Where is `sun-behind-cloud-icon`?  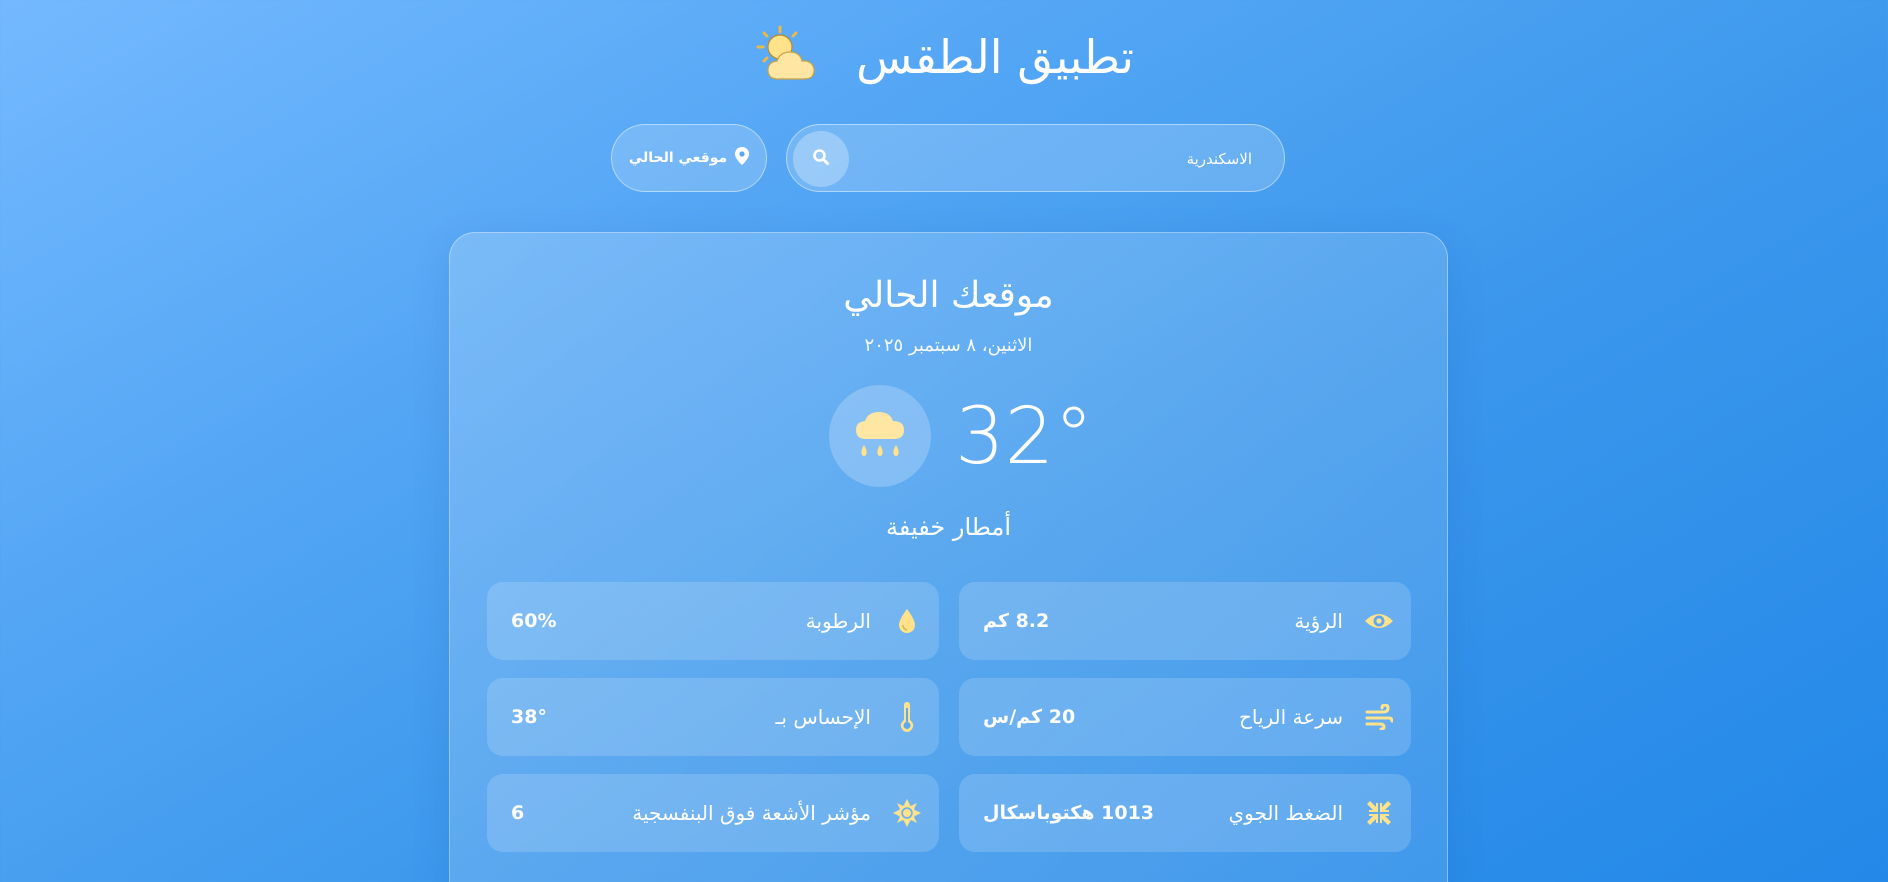 sun-behind-cloud-icon is located at coordinates (790, 57).